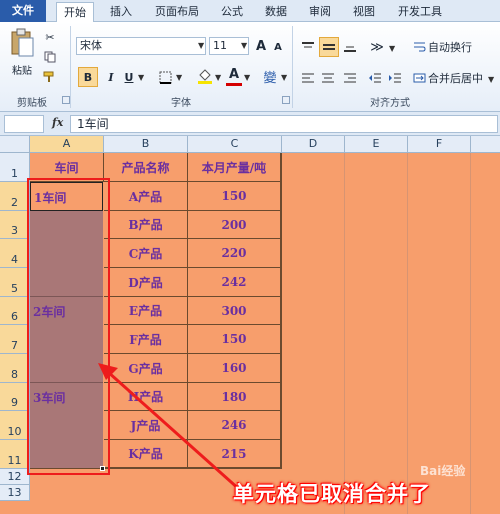  I want to click on watermark: Bai经验, so click(443, 471).